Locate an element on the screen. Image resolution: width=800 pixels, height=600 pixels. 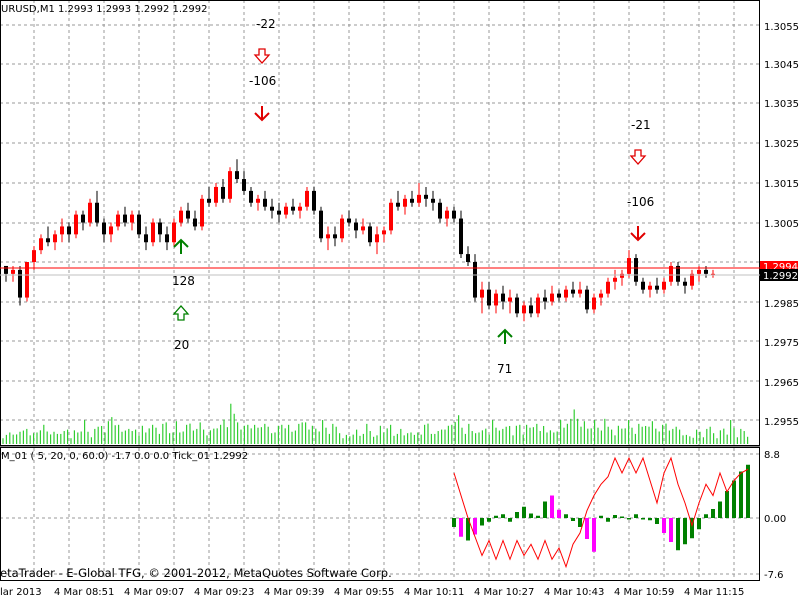
time-tick: 4 Mar 09:07 is located at coordinates (154, 592).